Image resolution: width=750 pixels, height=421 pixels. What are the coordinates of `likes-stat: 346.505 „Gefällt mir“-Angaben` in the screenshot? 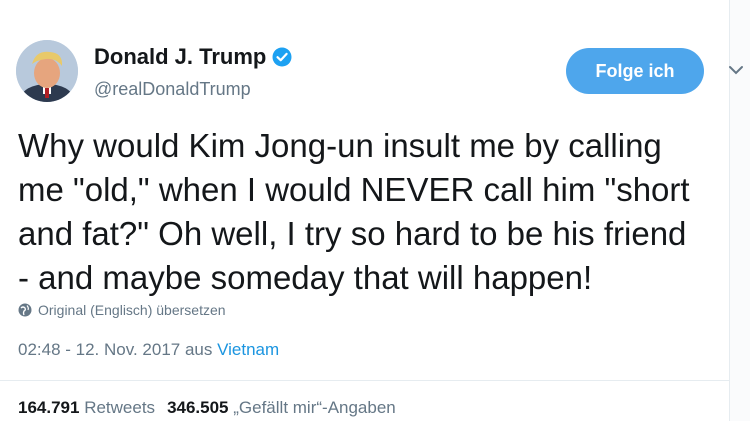 It's located at (281, 408).